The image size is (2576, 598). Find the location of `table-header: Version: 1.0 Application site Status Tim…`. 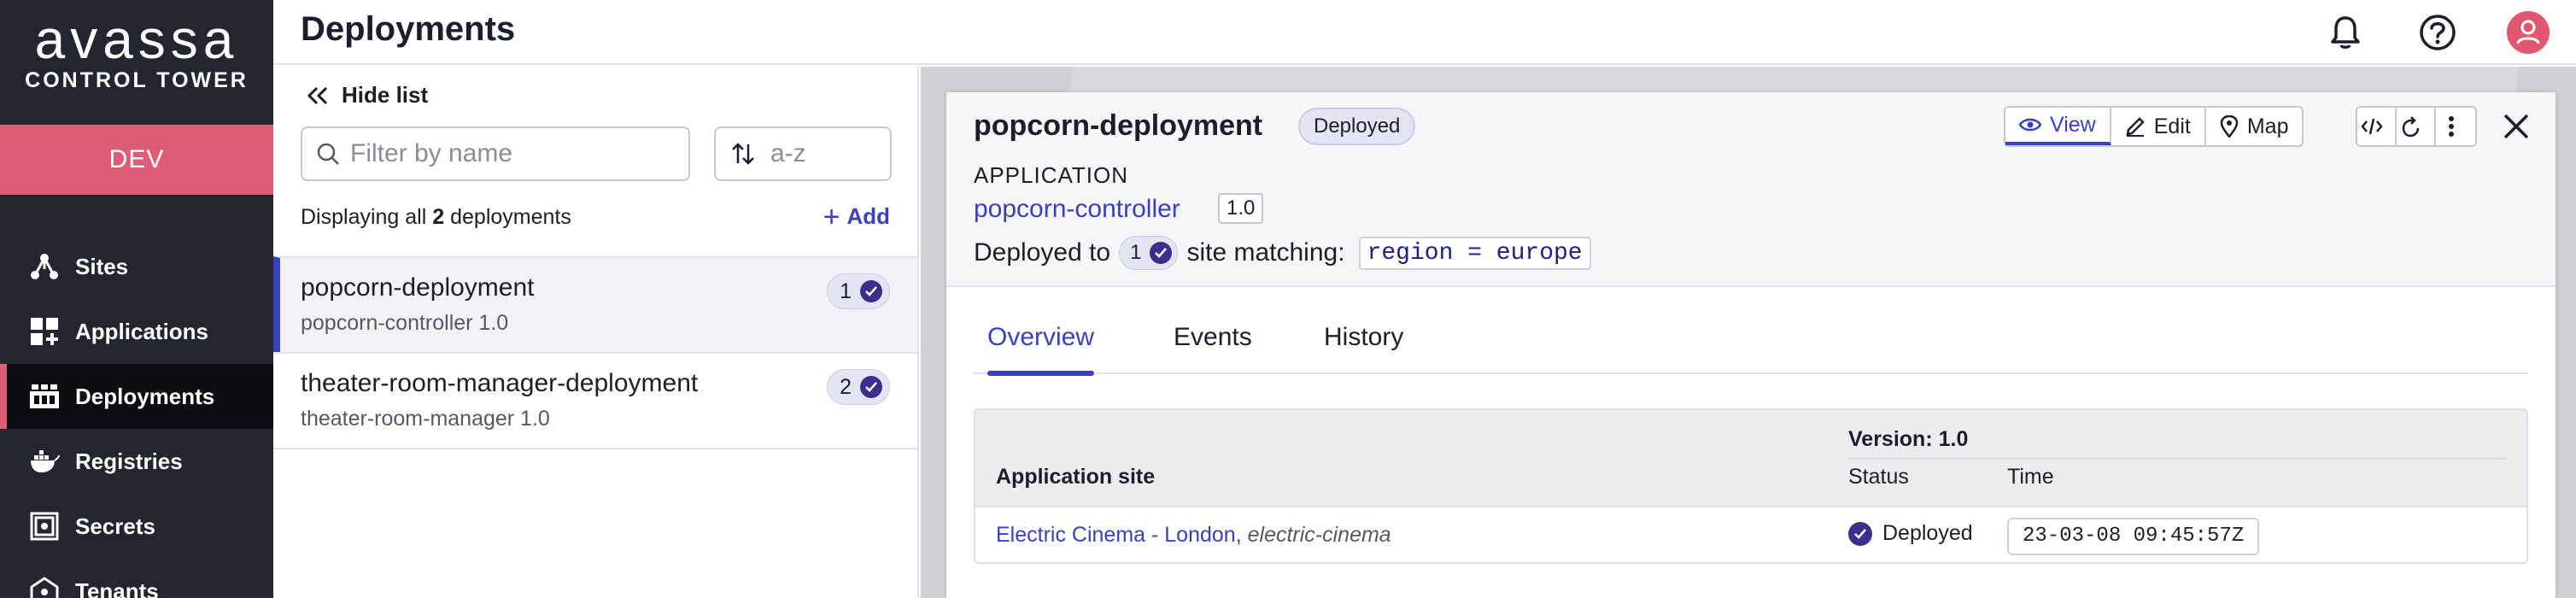

table-header: Version: 1.0 Application site Status Tim… is located at coordinates (1750, 459).